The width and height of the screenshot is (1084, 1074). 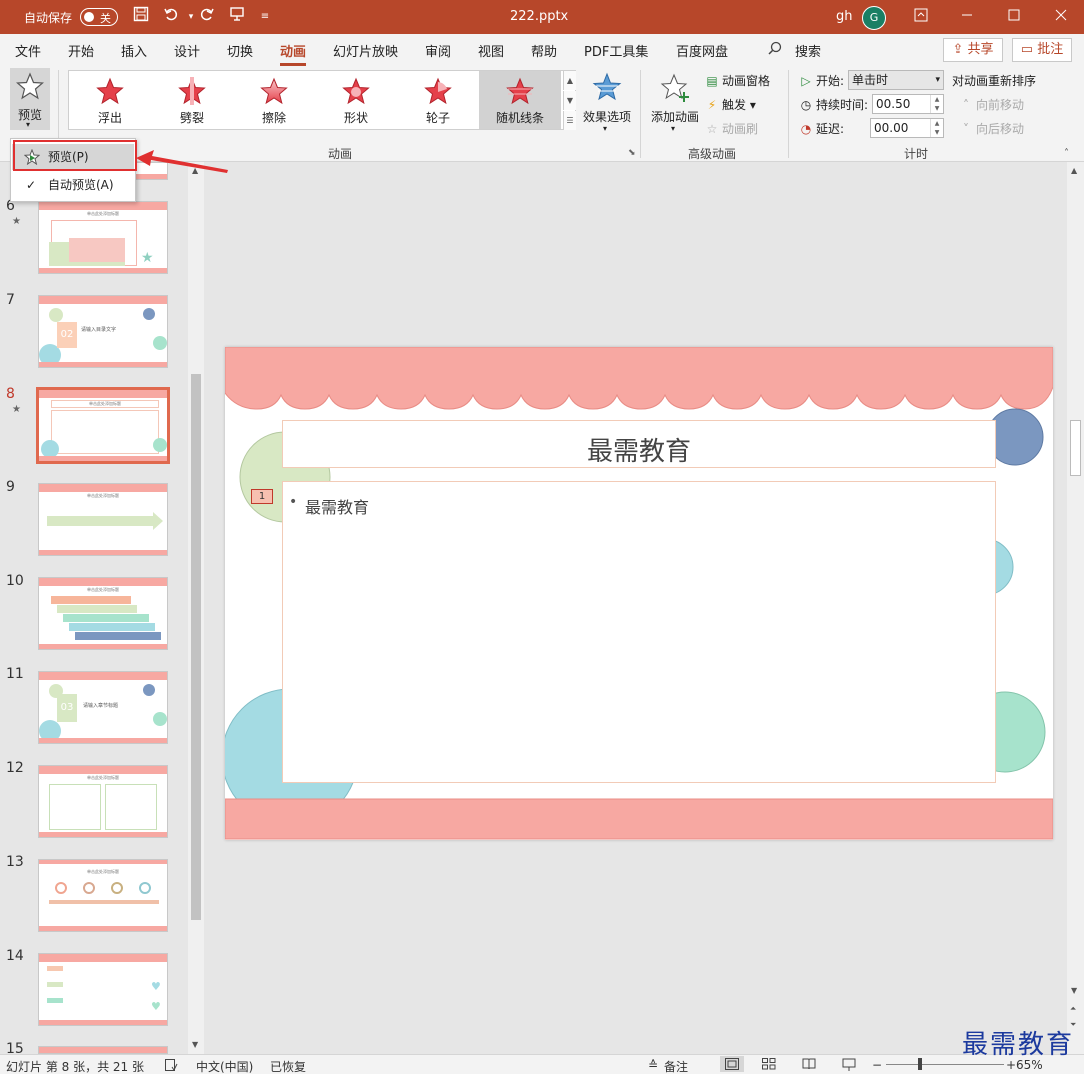 I want to click on comment-button: ▭ 批注, so click(x=1042, y=50).